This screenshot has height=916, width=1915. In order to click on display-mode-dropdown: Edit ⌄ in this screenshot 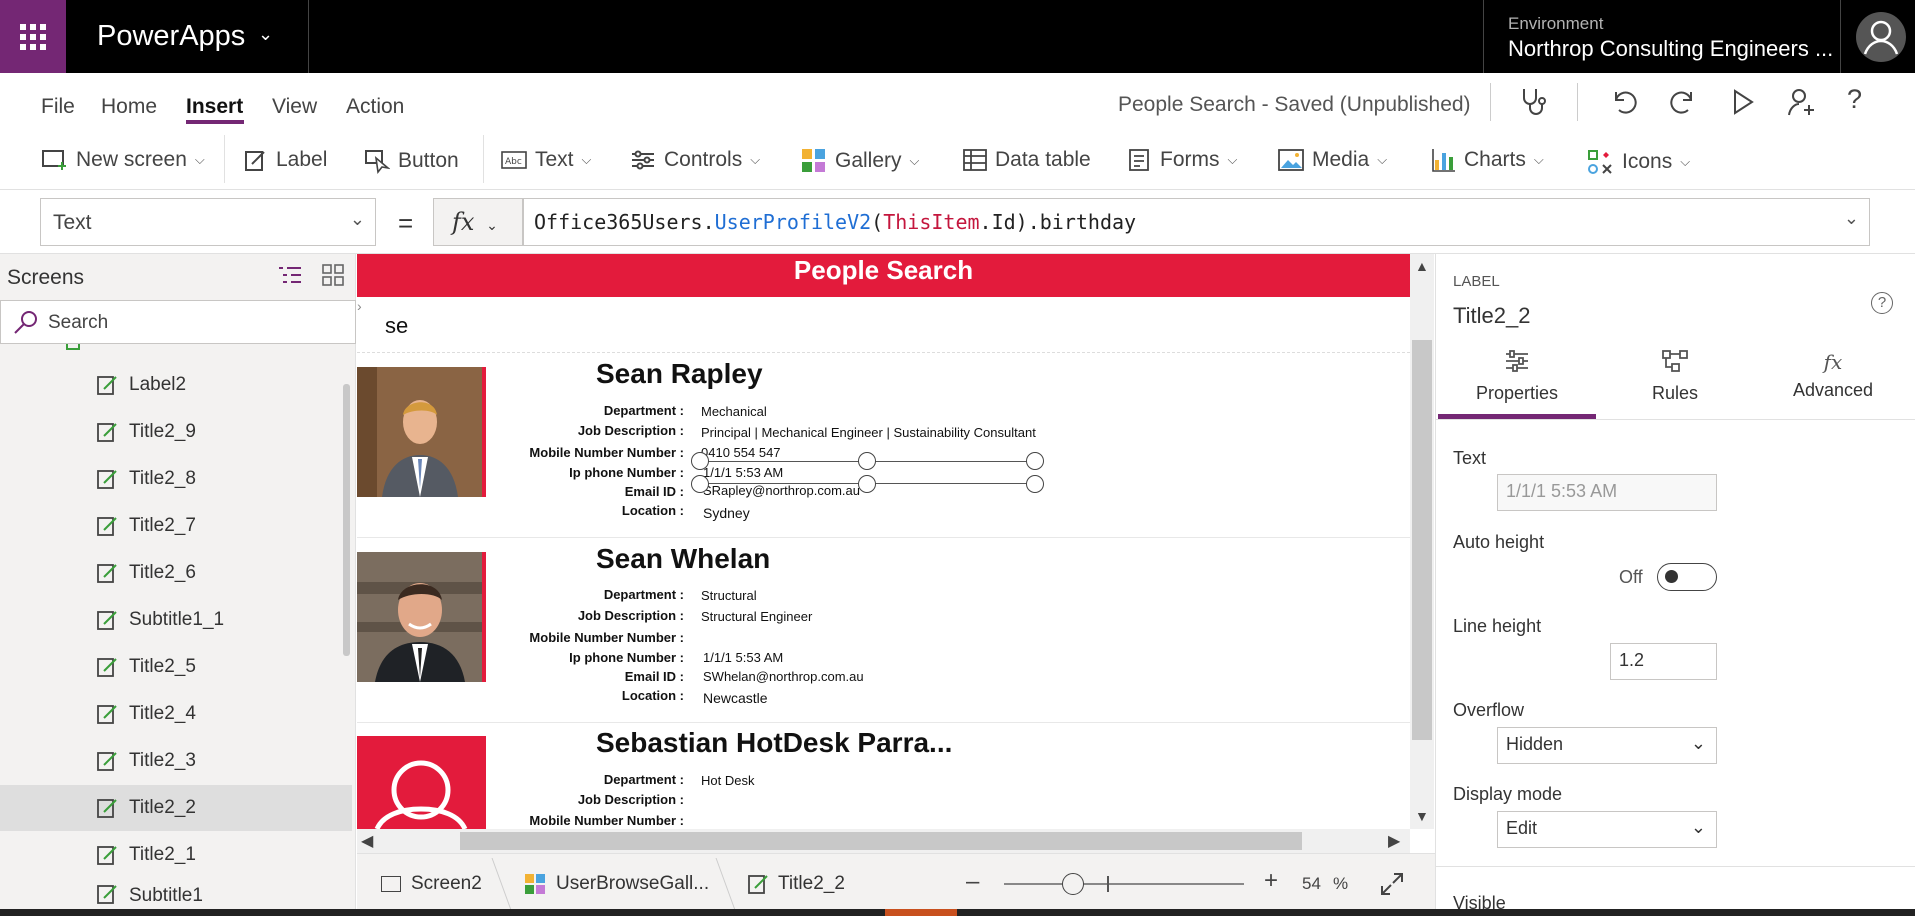, I will do `click(1607, 829)`.